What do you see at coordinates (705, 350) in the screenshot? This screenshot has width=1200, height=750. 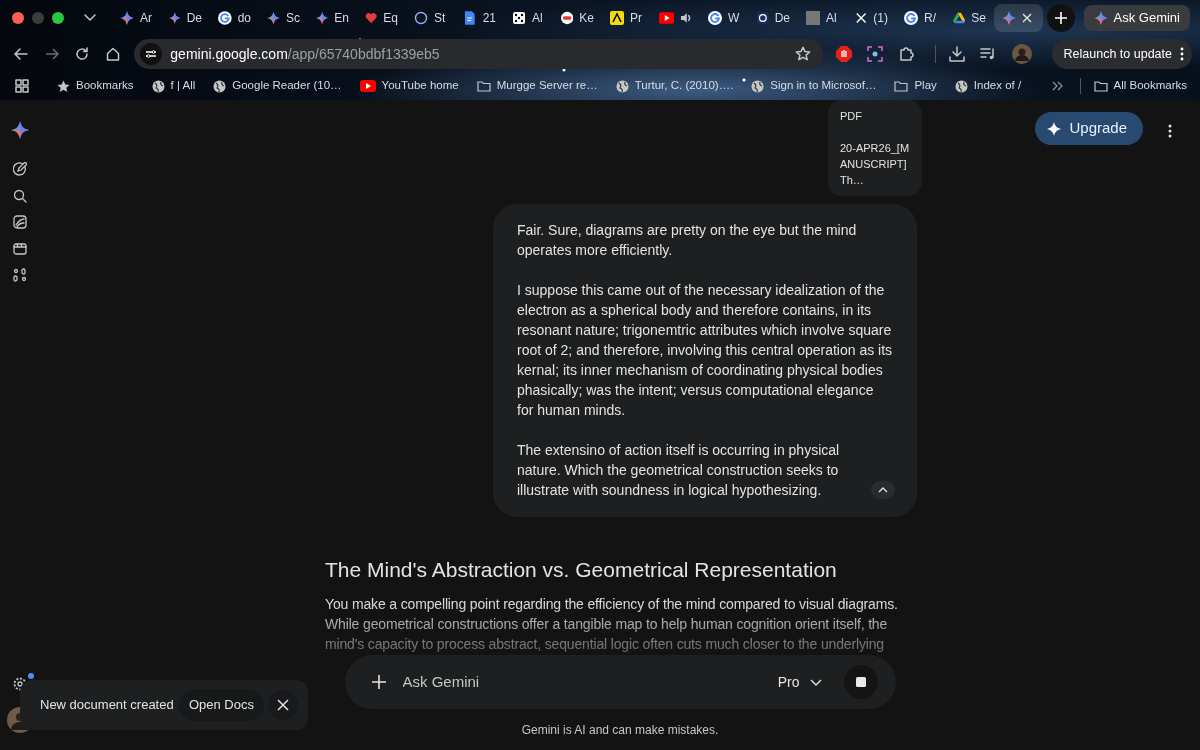 I see `message-text: I suppose this came out of the necessary idealization of the electron as a spherical body and therefore contains, in its resonant nature; trigonemtric attributes which involve square root of 2; and therefore, involving this central operation as its kernal; its inner mechanism of coordinating physical bodies phasically; was the intent; versus computational elegance for human minds.` at bounding box center [705, 350].